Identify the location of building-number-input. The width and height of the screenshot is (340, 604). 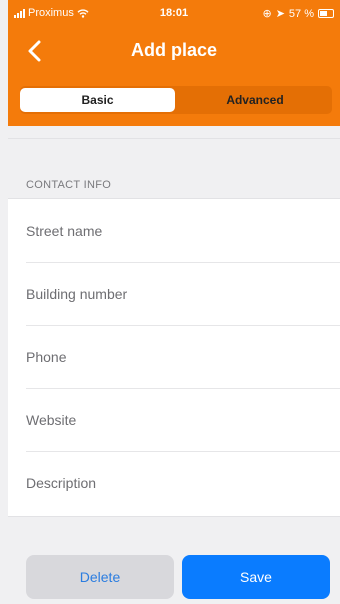
(176, 294).